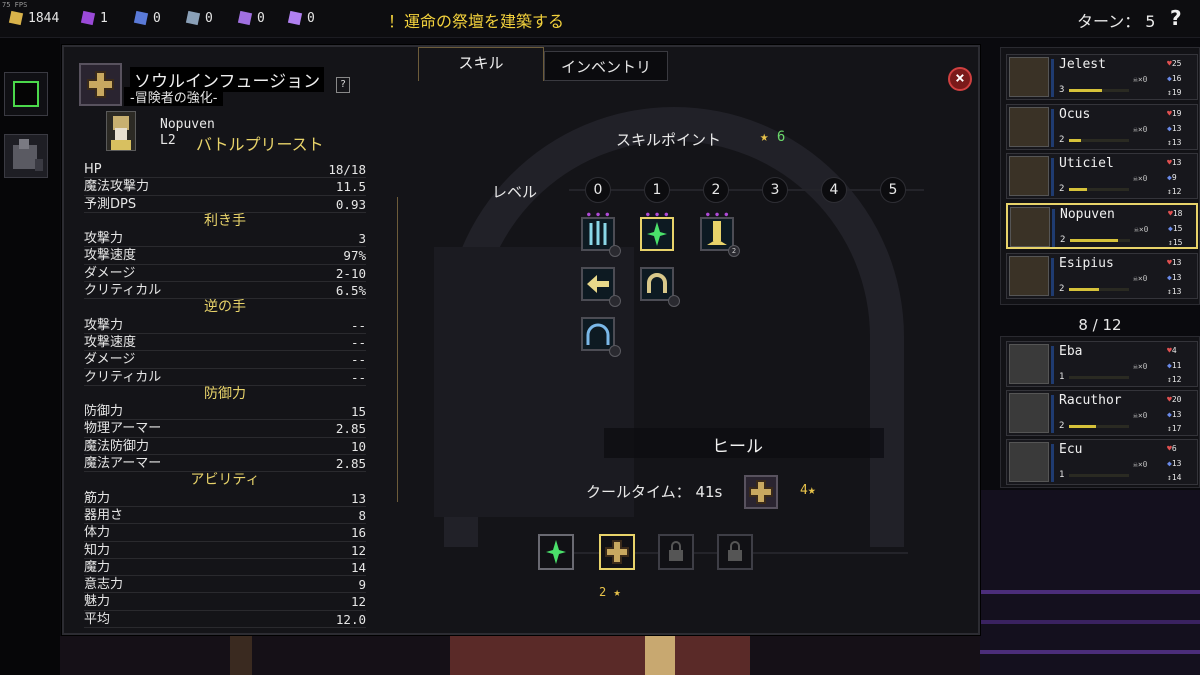 The width and height of the screenshot is (1200, 675). I want to click on cooldown-cost: 4★, so click(808, 490).